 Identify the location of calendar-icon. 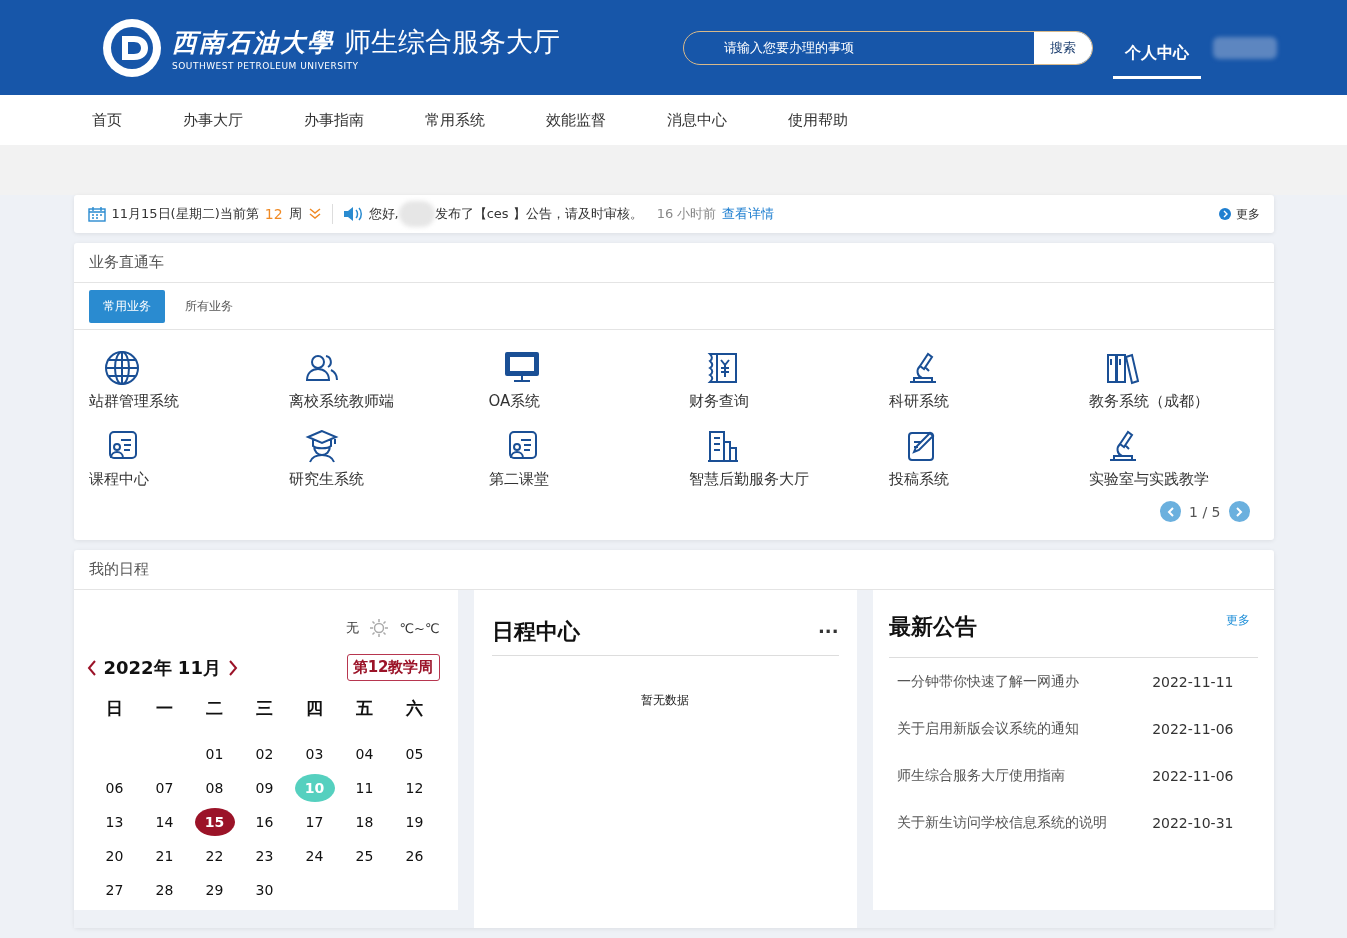
(96, 214).